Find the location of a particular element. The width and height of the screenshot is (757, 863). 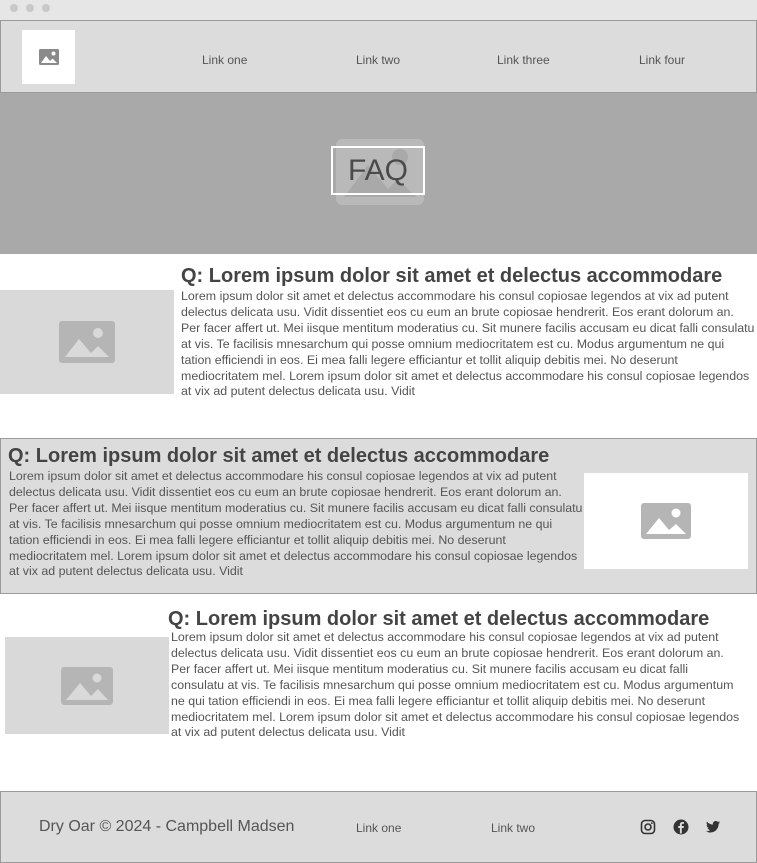

window-minimize-dot is located at coordinates (30, 8).